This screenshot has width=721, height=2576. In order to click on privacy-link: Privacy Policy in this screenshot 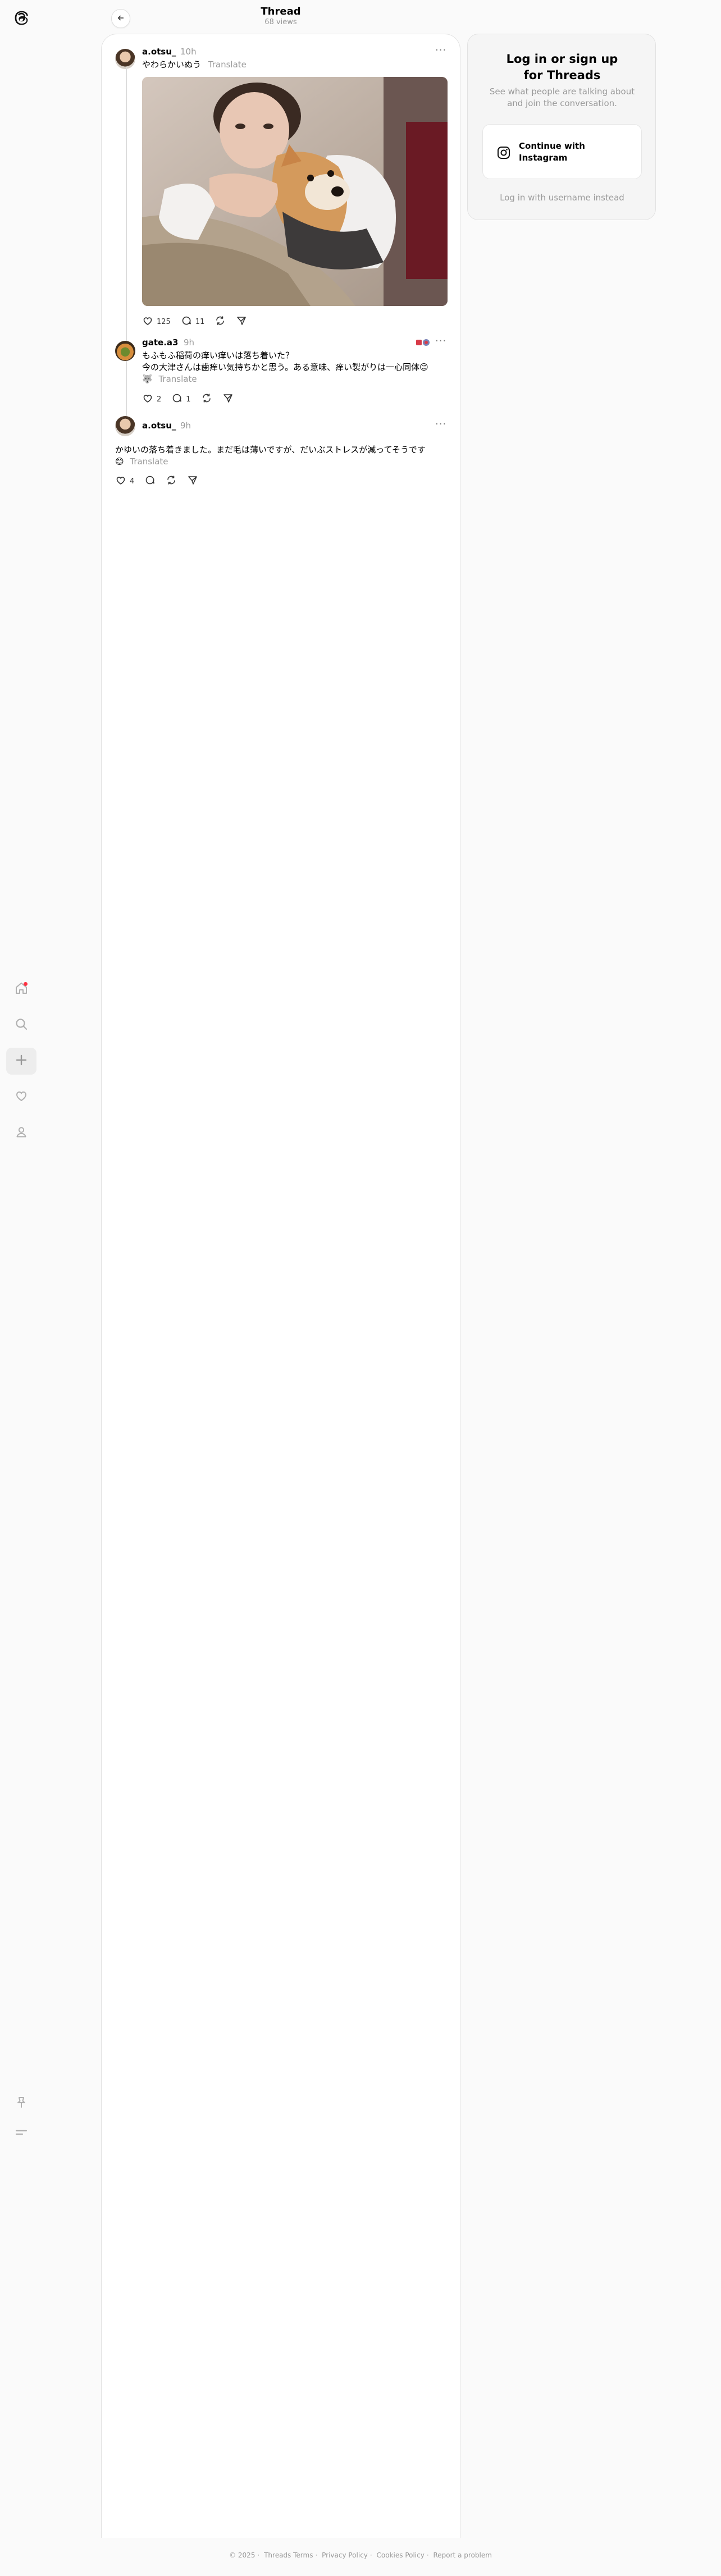, I will do `click(345, 2555)`.